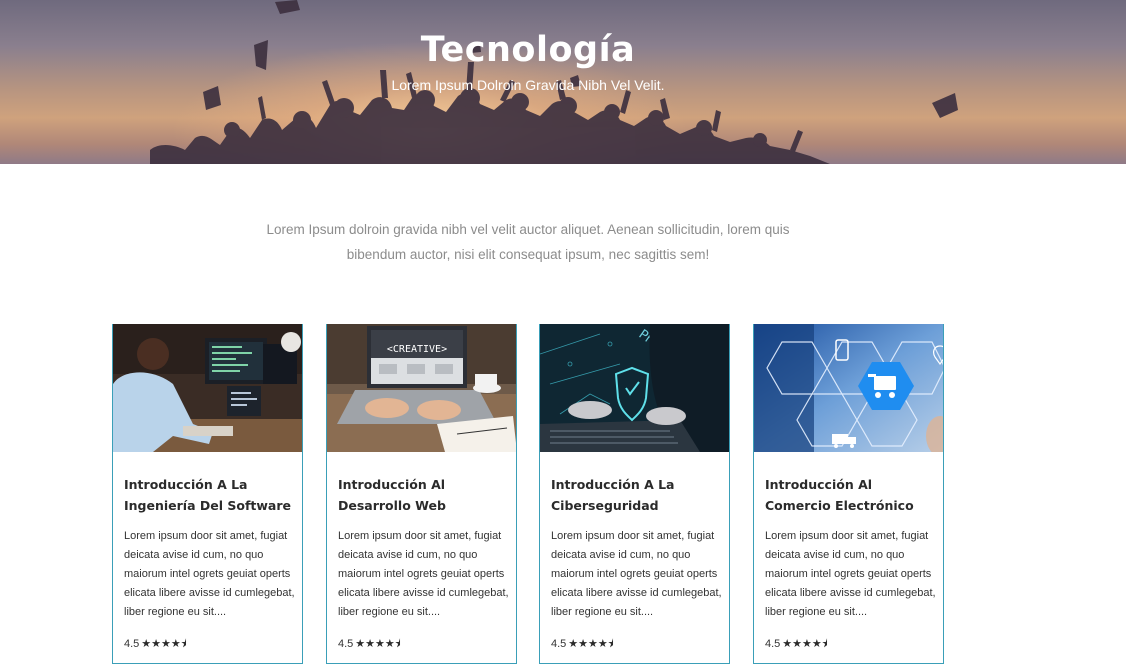 This screenshot has width=1126, height=664. Describe the element at coordinates (207, 388) in the screenshot. I see `developer-coding-photo` at that location.